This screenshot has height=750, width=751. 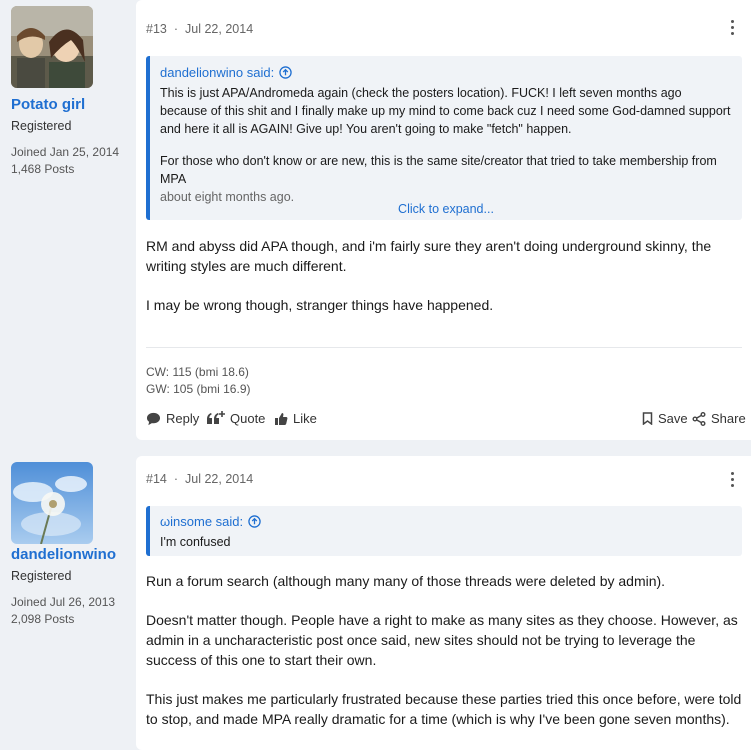 What do you see at coordinates (195, 542) in the screenshot?
I see `quote-paragraph: I'm confused` at bounding box center [195, 542].